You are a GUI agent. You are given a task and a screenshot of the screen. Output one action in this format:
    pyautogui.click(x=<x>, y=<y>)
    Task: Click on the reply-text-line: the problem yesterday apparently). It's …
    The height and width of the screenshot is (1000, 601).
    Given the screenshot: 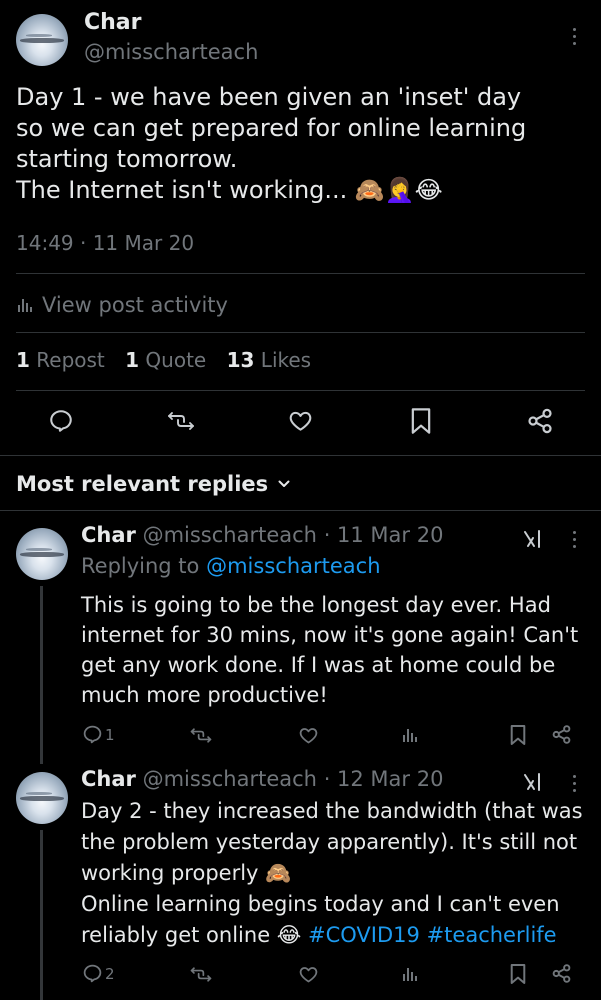 What is the action you would take?
    pyautogui.click(x=329, y=842)
    